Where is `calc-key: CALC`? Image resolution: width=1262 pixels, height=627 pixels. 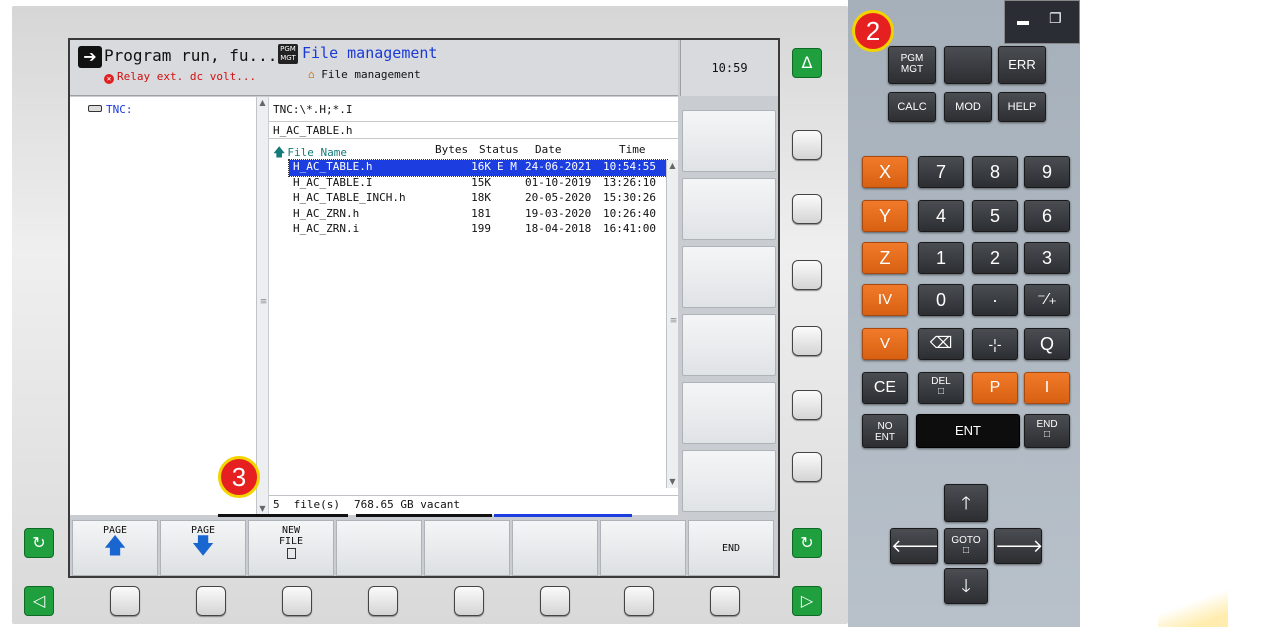
calc-key: CALC is located at coordinates (912, 107).